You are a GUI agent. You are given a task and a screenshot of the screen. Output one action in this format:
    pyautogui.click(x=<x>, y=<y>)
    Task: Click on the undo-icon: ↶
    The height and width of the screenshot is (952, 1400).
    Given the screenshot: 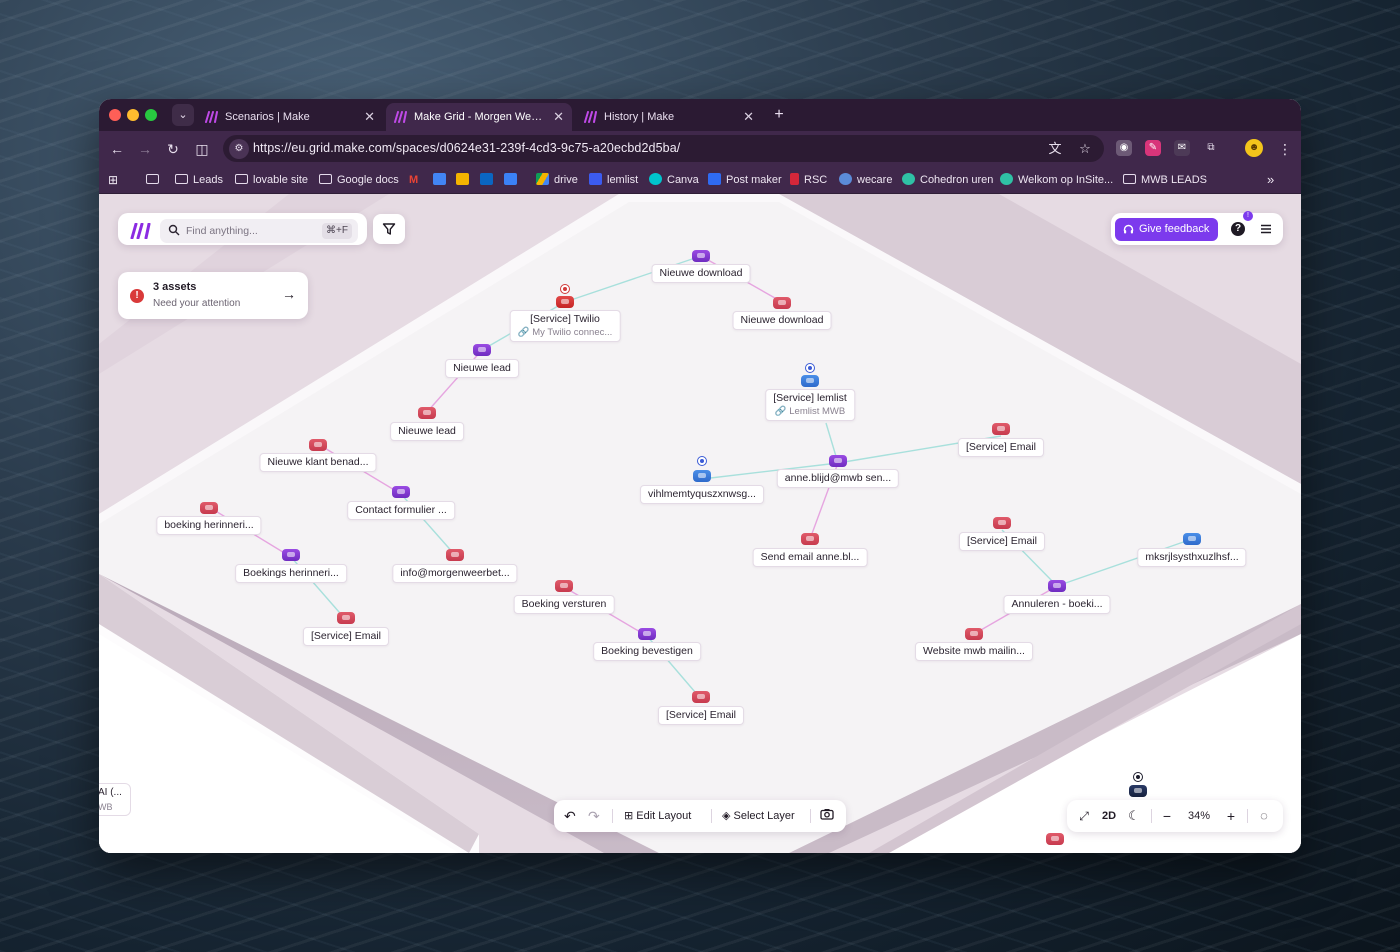 What is the action you would take?
    pyautogui.click(x=570, y=816)
    